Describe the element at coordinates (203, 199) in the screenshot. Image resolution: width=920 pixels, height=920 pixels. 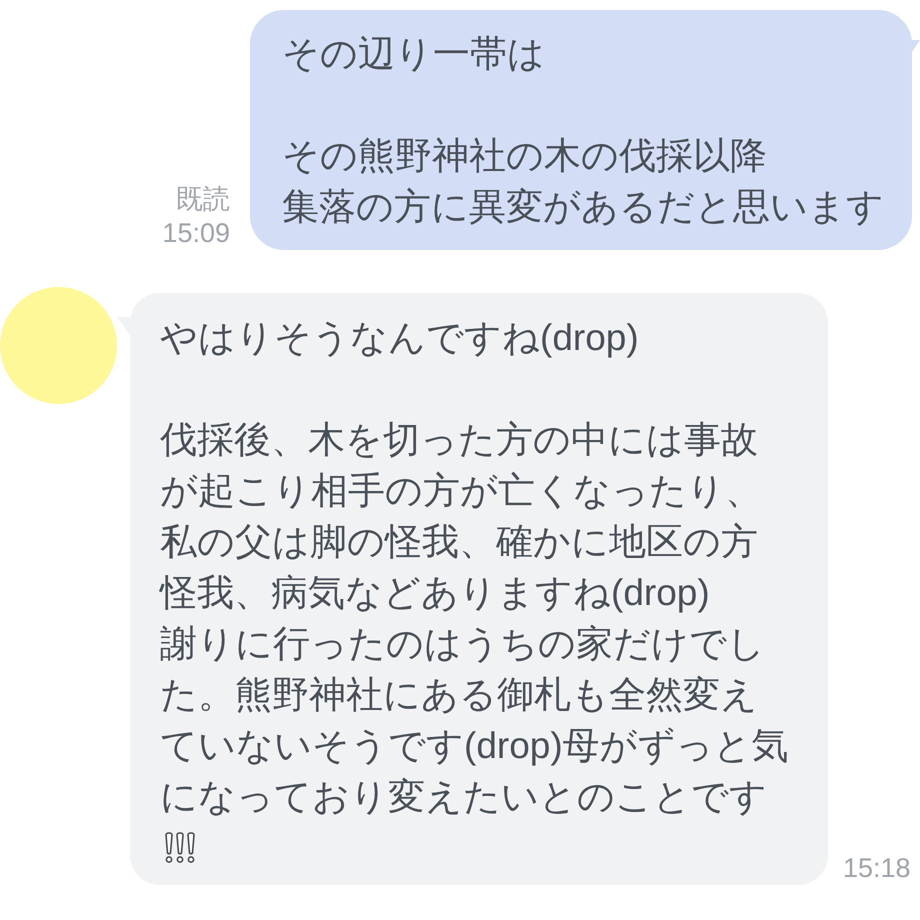
I see `read-receipt: 既読` at that location.